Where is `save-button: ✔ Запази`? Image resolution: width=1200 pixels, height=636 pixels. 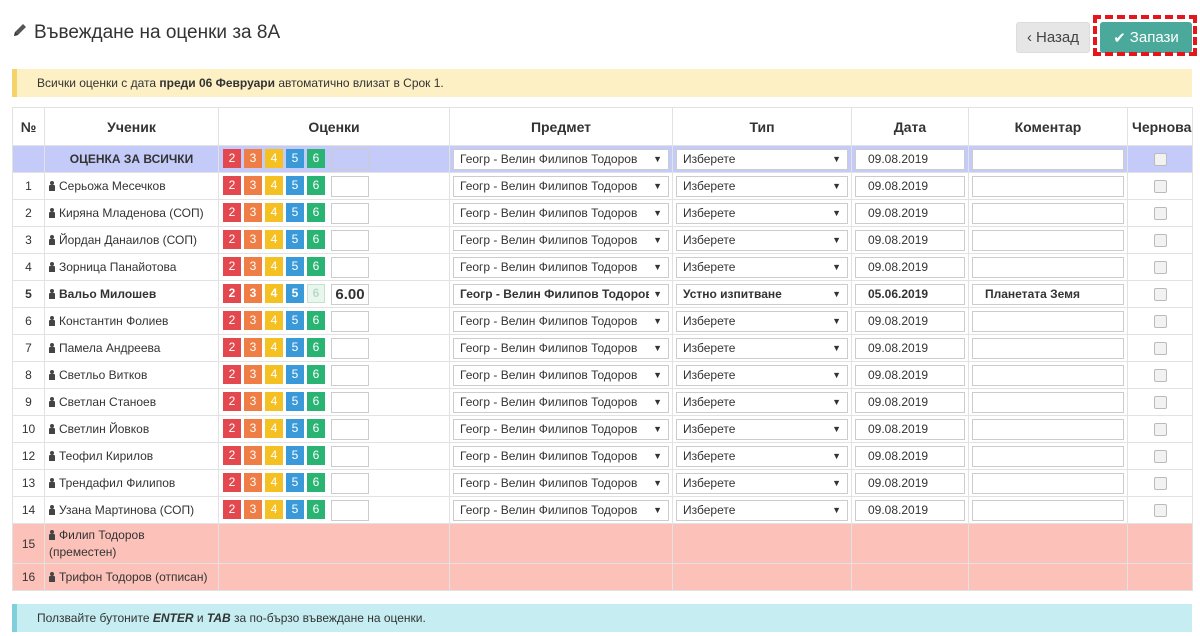 save-button: ✔ Запази is located at coordinates (1146, 37).